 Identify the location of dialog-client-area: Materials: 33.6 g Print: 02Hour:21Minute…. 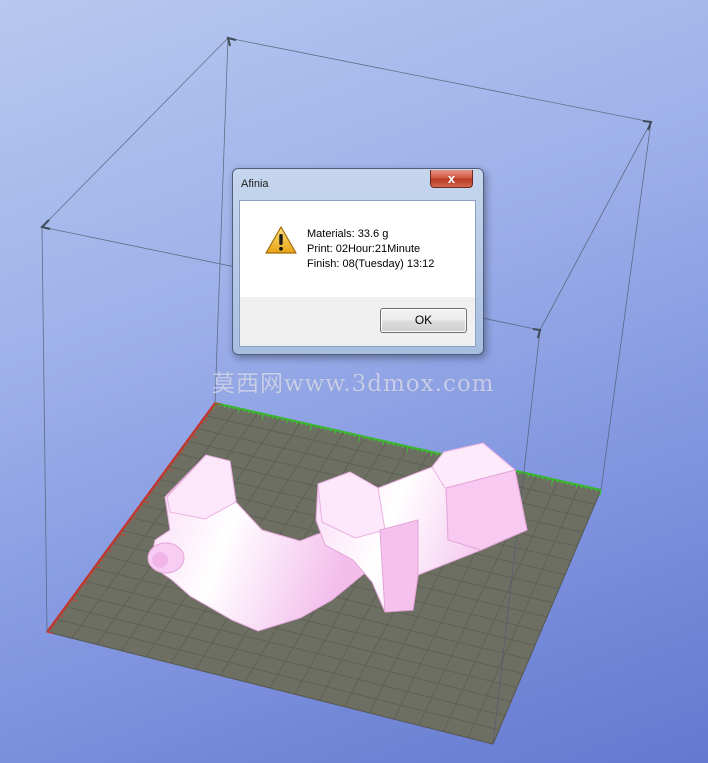
(357, 273).